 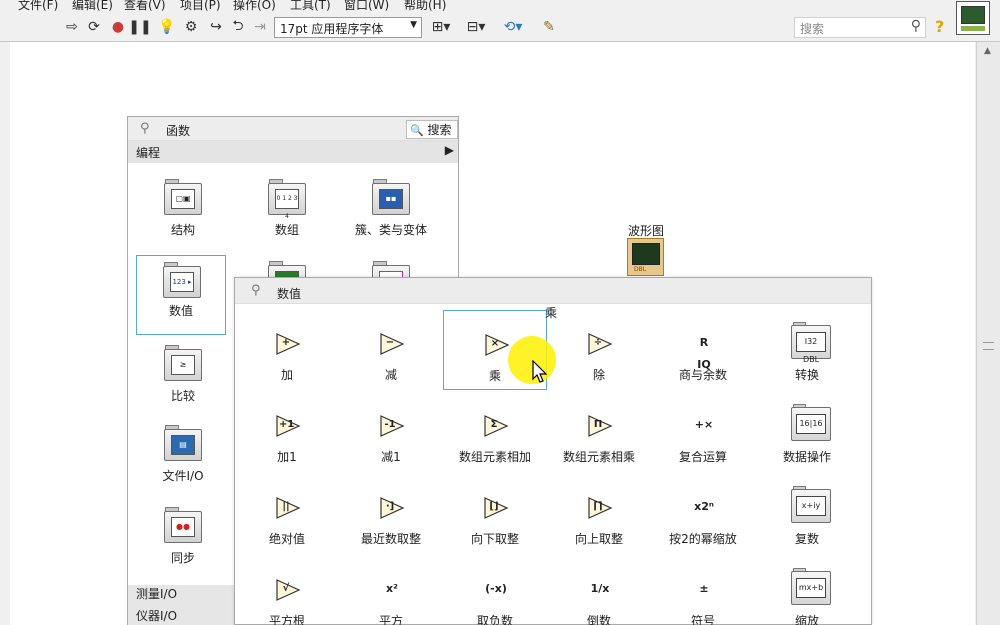 What do you see at coordinates (973, 15) in the screenshot?
I see `vi-icon-screen` at bounding box center [973, 15].